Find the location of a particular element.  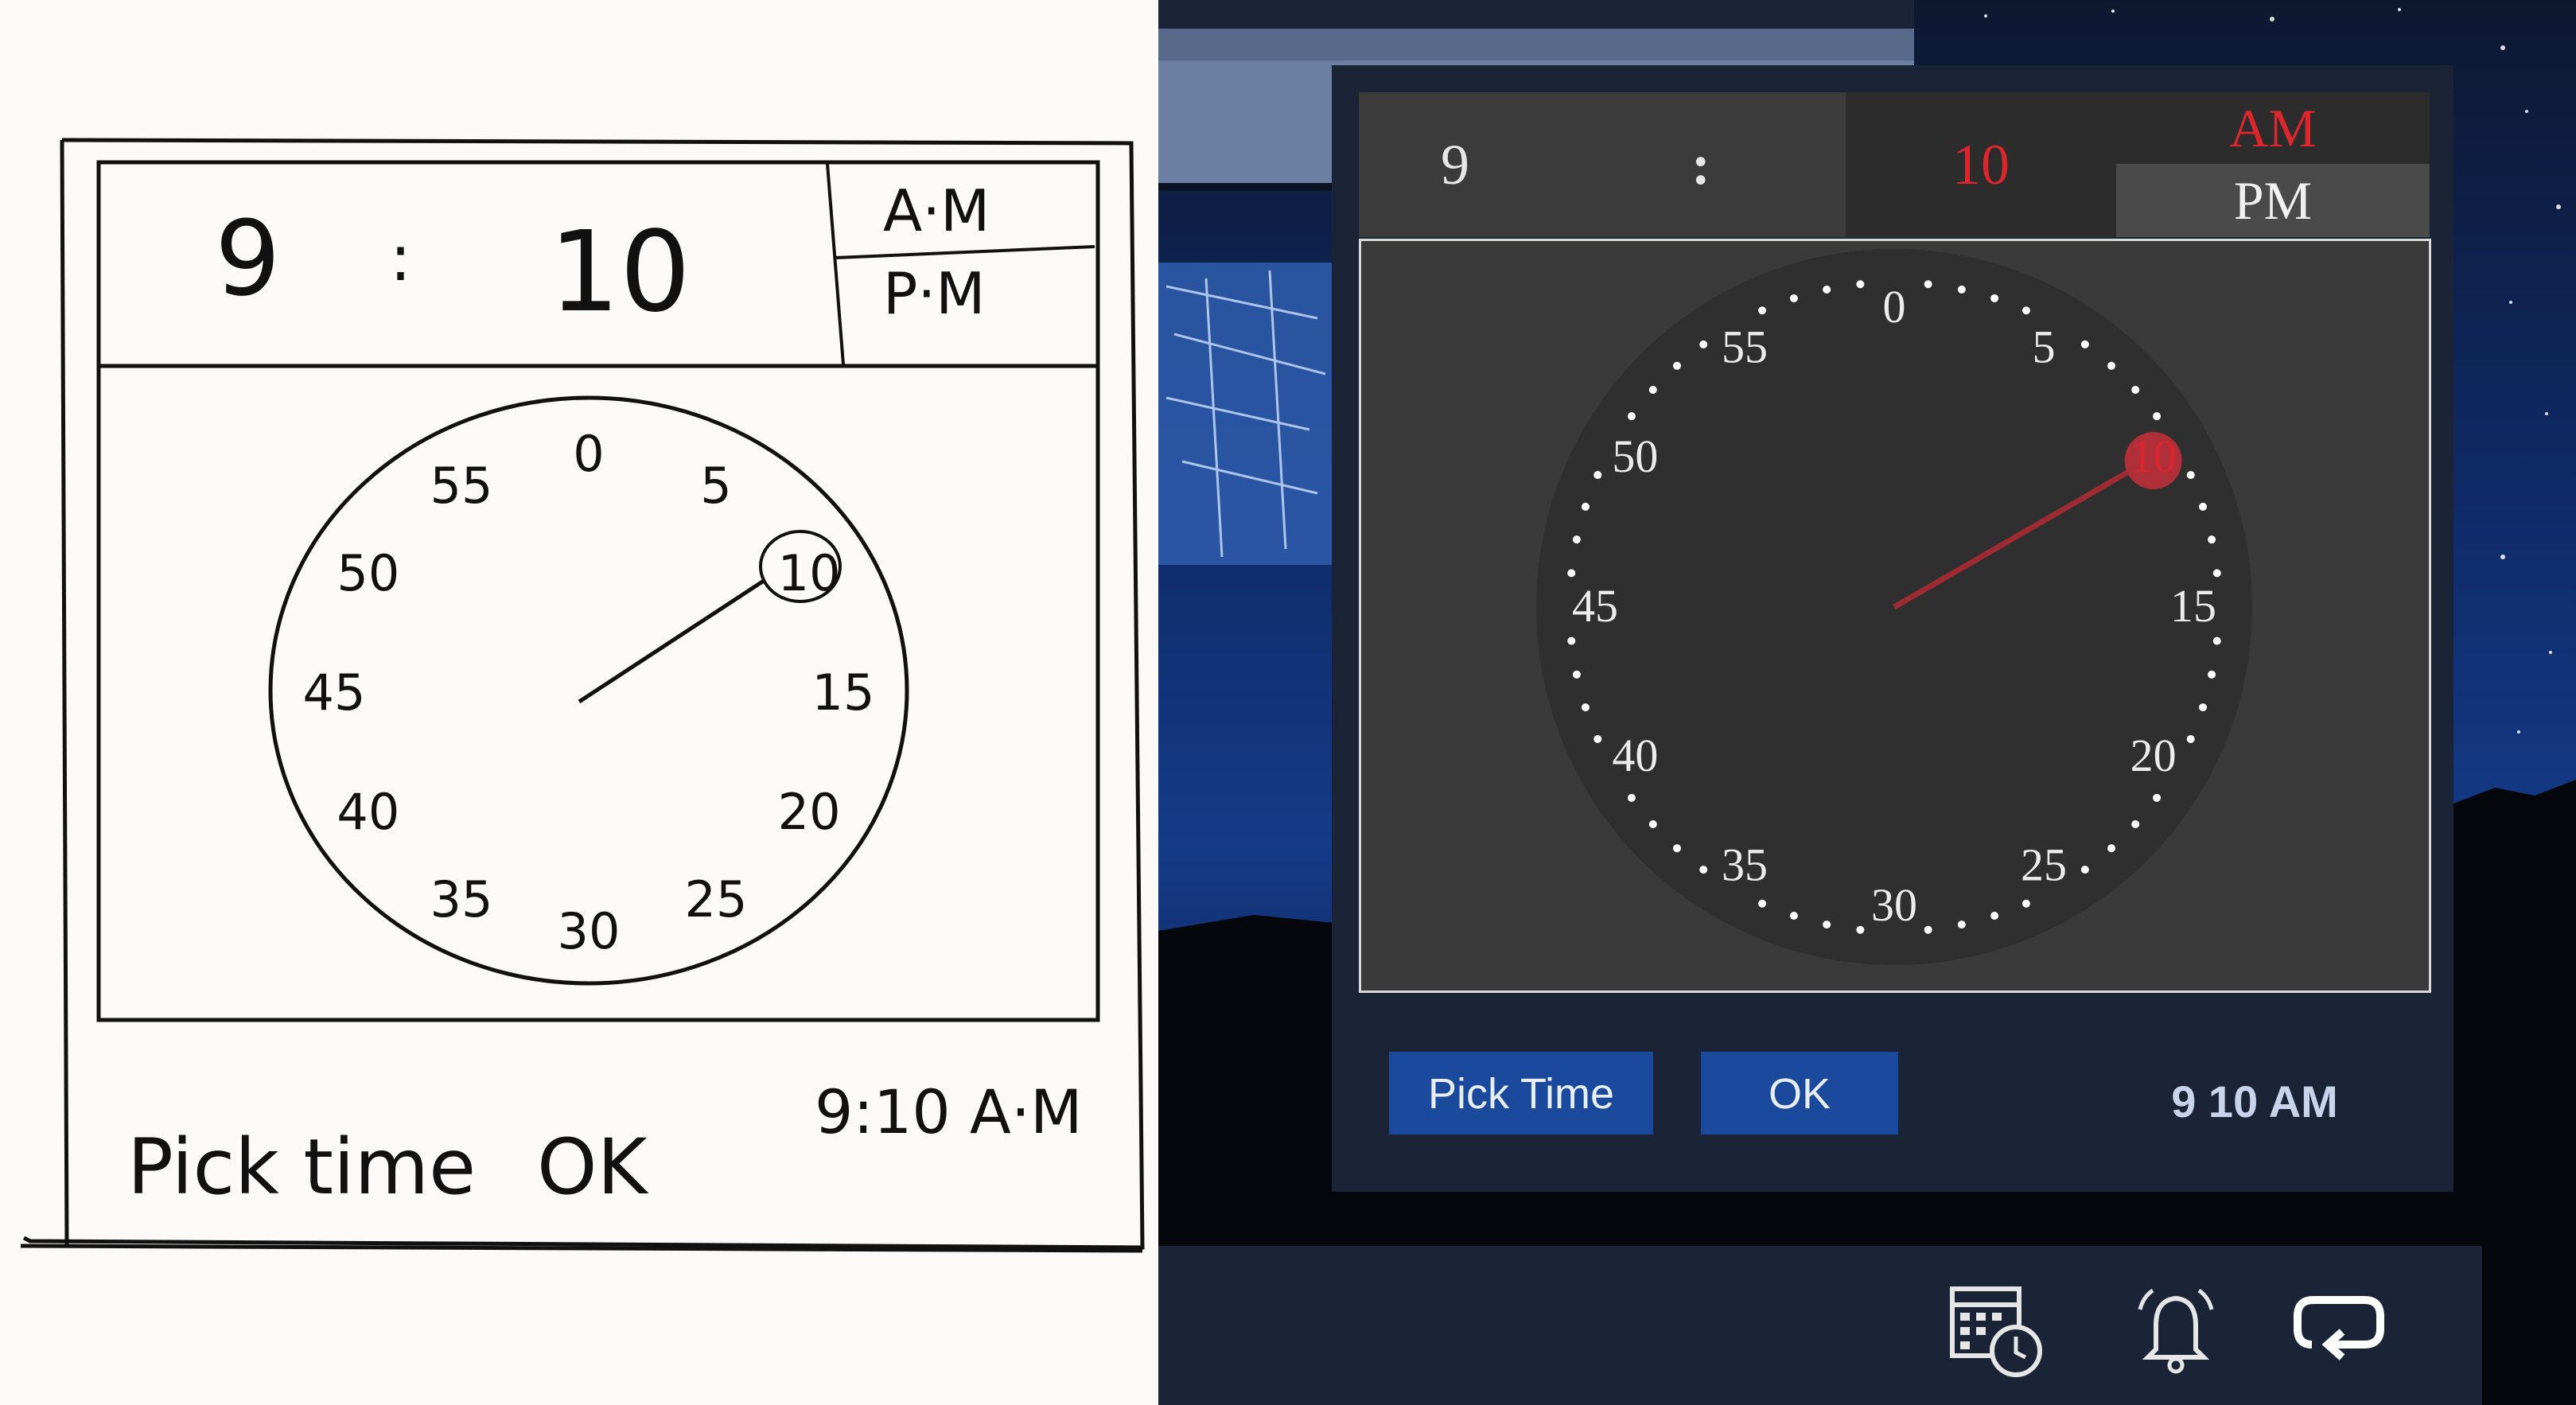

ampm-toggle: AM PM is located at coordinates (2273, 164).